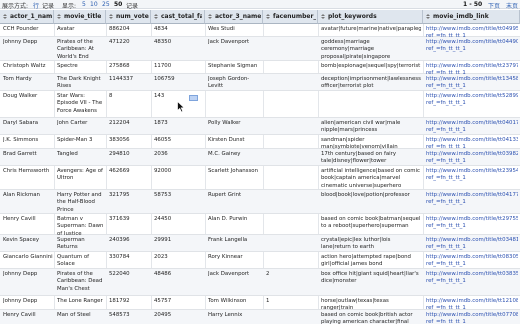 This screenshot has height=324, width=520. I want to click on cell-actor-3-name: M.C. Gainey, so click(224, 154).